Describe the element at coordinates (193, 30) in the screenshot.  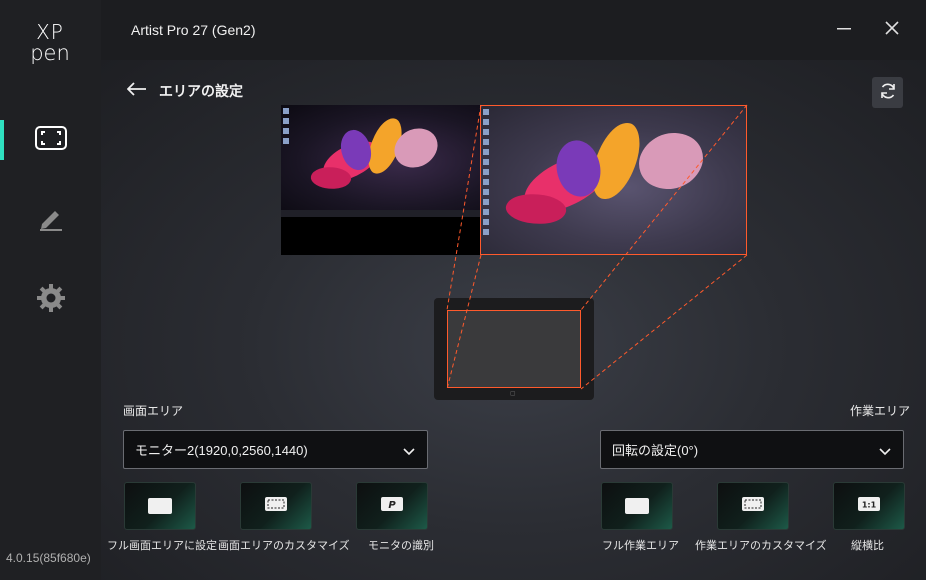
I see `window-title: Artist Pro 27 (Gen2)` at that location.